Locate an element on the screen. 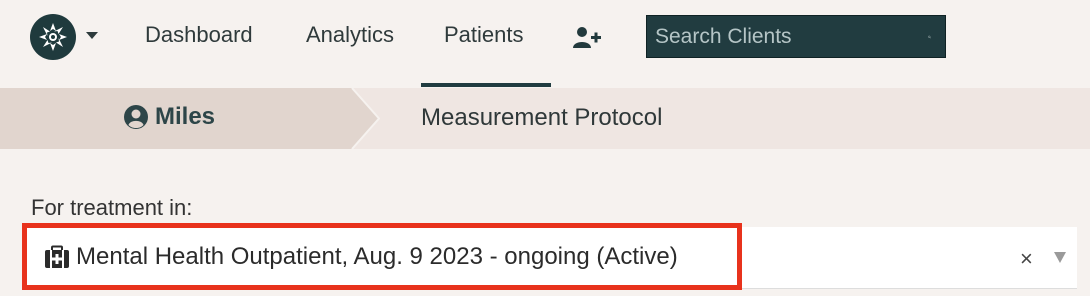 This screenshot has width=1090, height=296. active-tab-indicator is located at coordinates (486, 85).